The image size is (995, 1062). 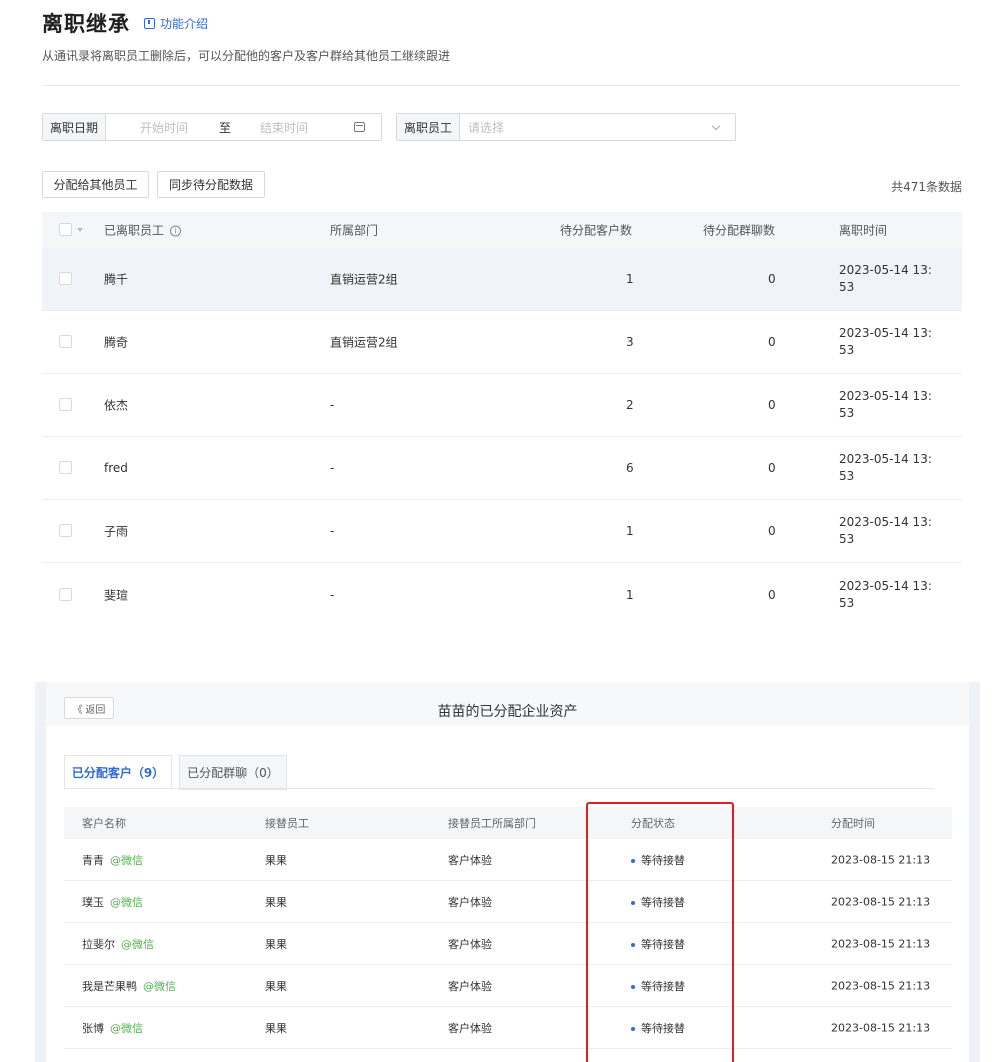 What do you see at coordinates (129, 986) in the screenshot?
I see `customer-name-cell: 我是芒果鸭 @微信` at bounding box center [129, 986].